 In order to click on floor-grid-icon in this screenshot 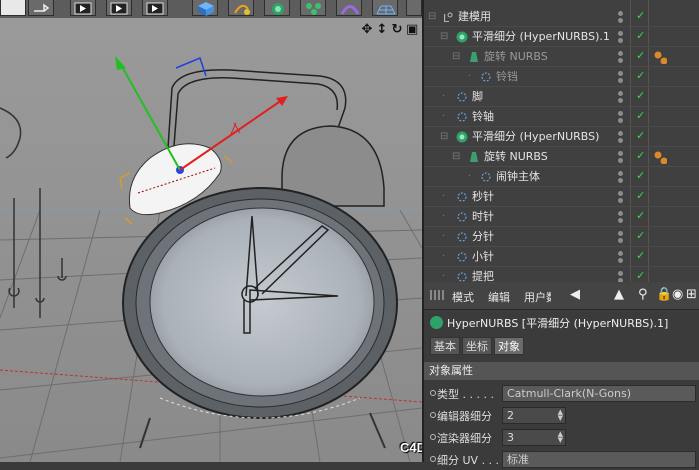, I will do `click(386, 10)`.